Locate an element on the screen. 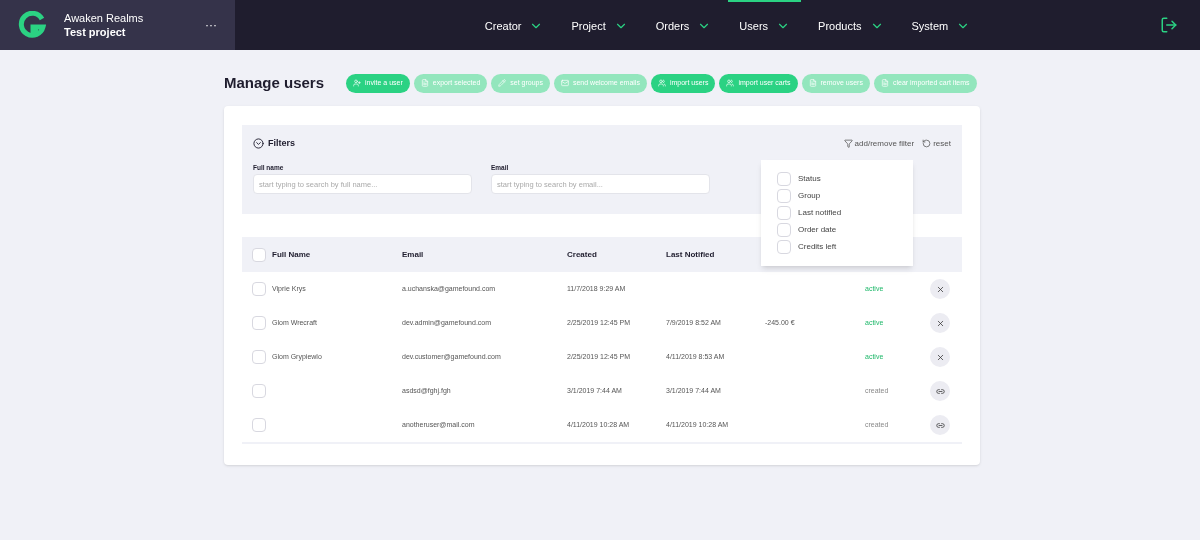 The image size is (1200, 540). column-header: Last Notified is located at coordinates (691, 254).